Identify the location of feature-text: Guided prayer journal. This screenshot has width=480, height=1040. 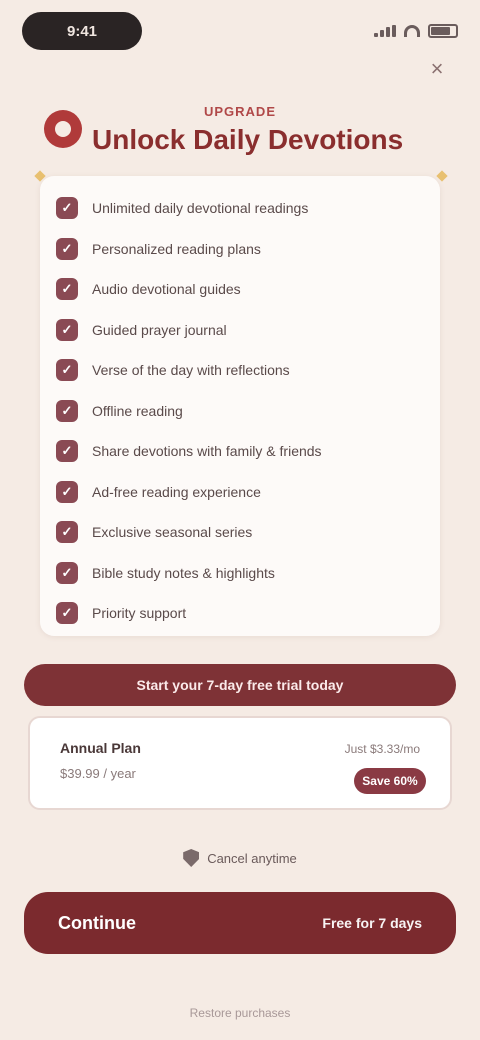
(159, 329).